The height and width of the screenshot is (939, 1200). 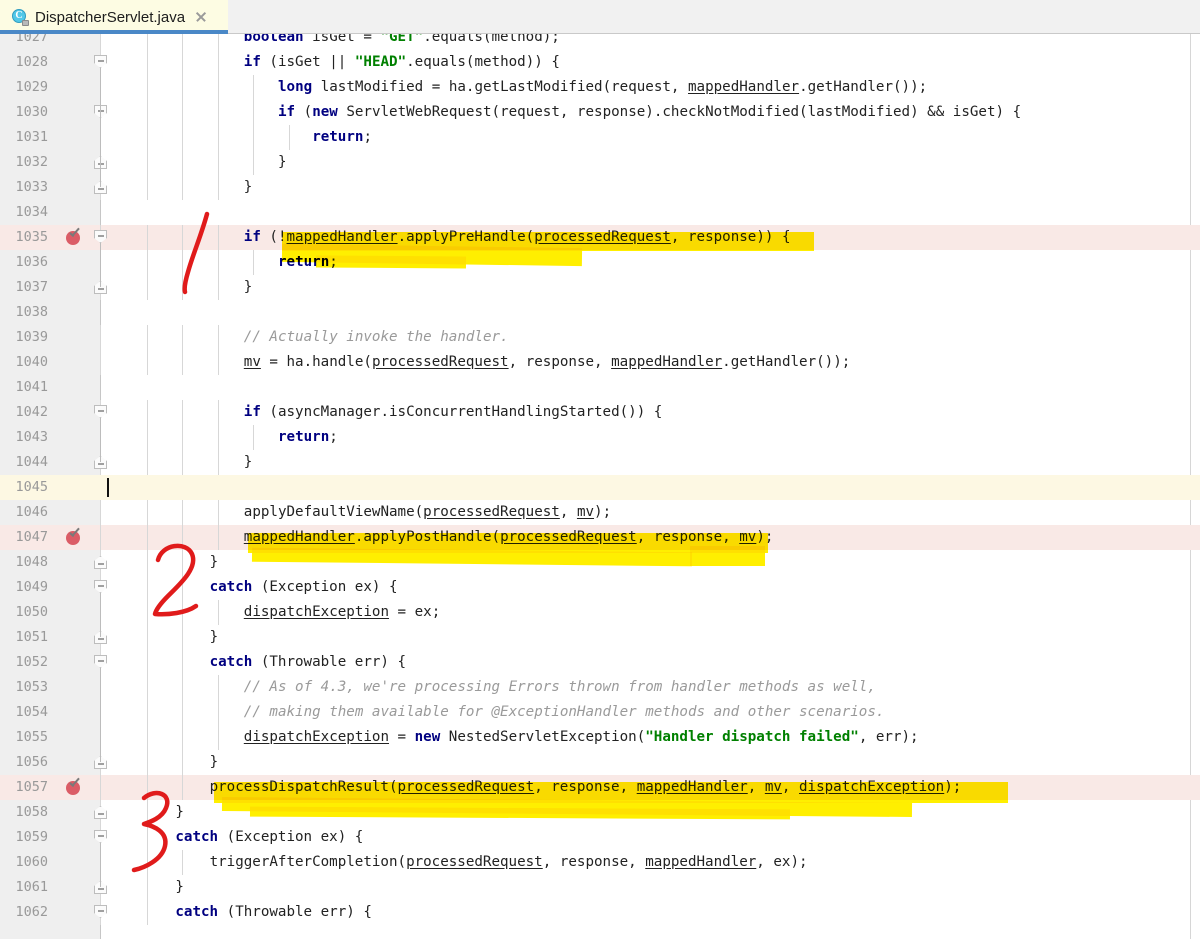 I want to click on code-line: 1045, so click(x=600, y=487).